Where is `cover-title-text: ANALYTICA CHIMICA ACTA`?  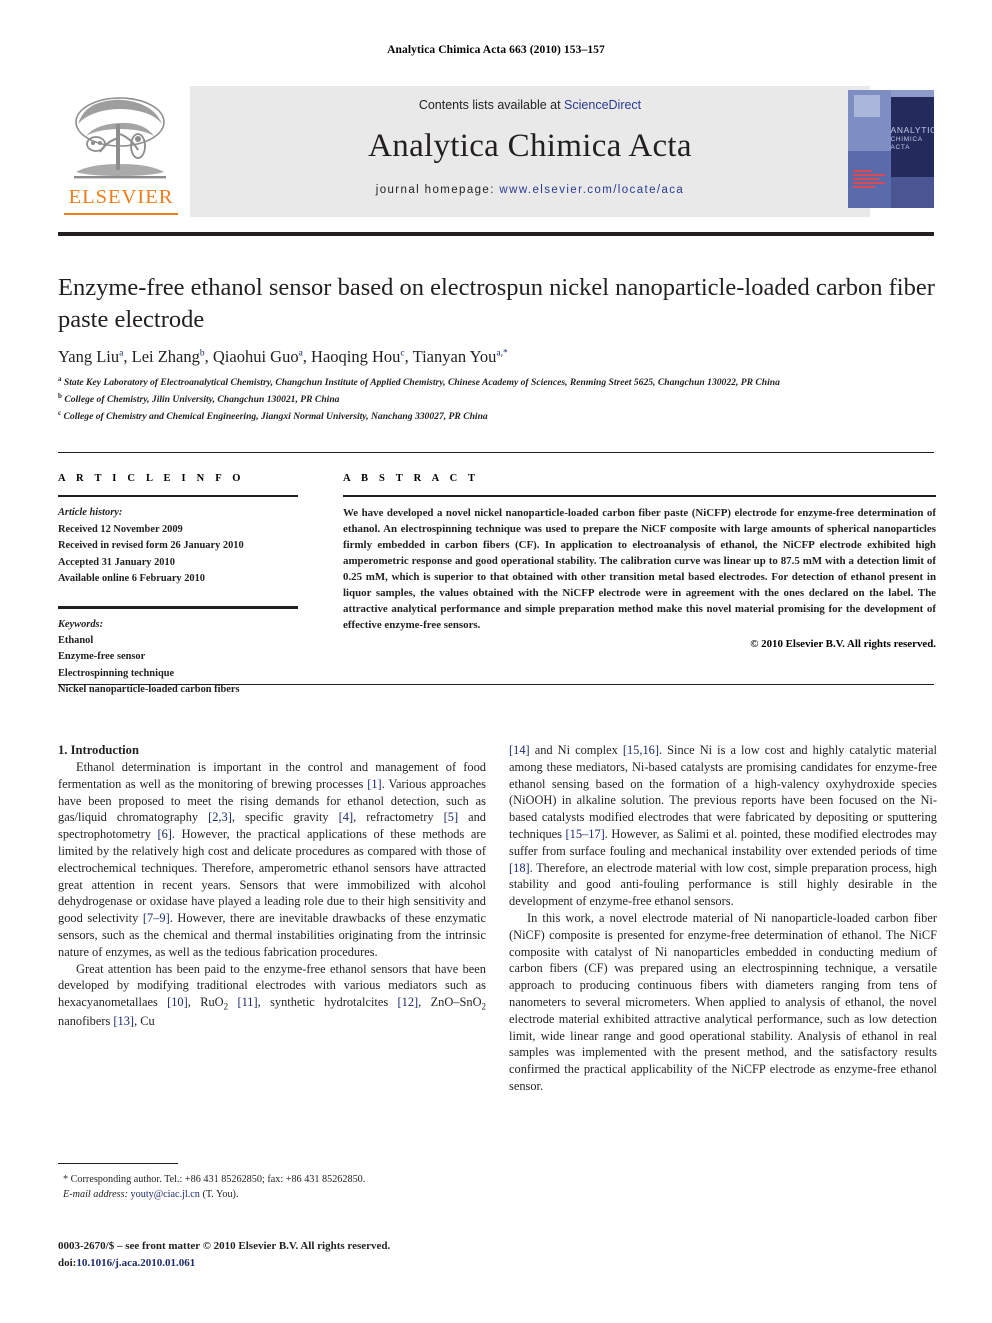
cover-title-text: ANALYTICA CHIMICA ACTA is located at coordinates (912, 138).